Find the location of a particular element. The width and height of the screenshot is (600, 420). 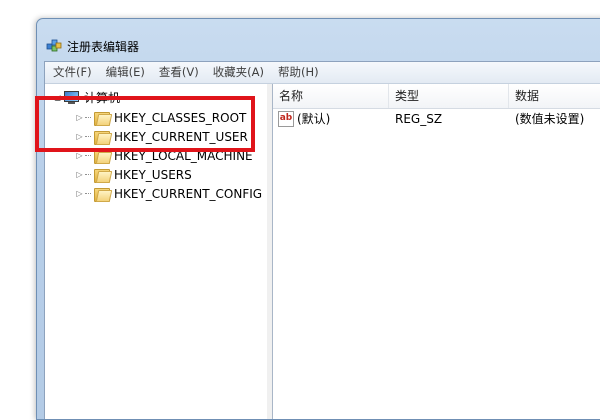

list-item: ab (默认) REG_SZ (数值未设置) is located at coordinates (436, 119).